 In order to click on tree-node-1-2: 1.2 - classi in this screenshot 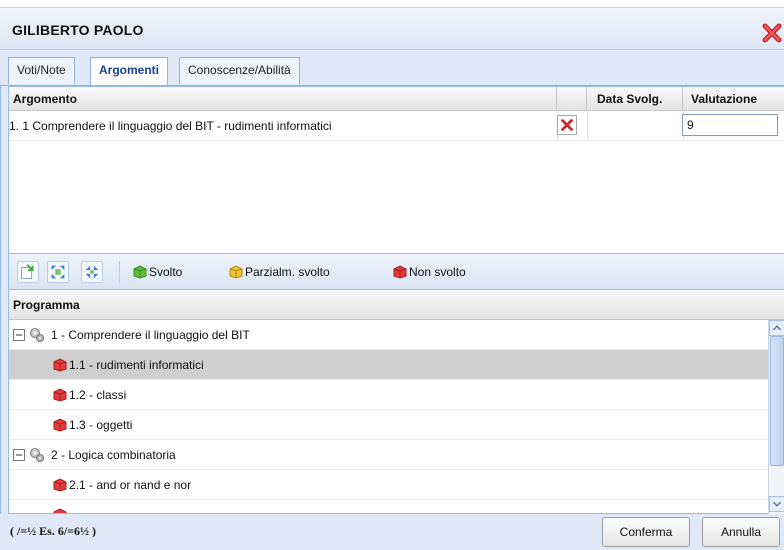, I will do `click(389, 395)`.